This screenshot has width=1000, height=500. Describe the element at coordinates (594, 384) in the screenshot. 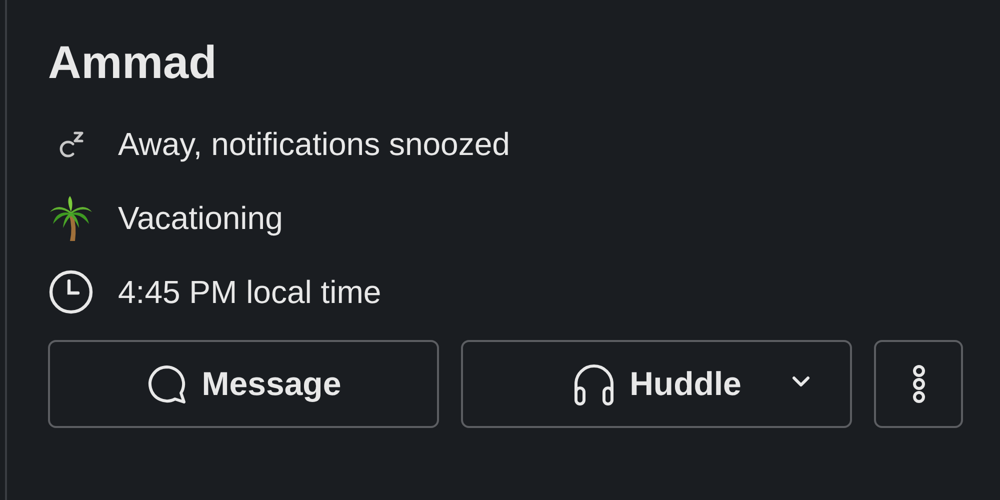

I see `headphones-icon` at that location.